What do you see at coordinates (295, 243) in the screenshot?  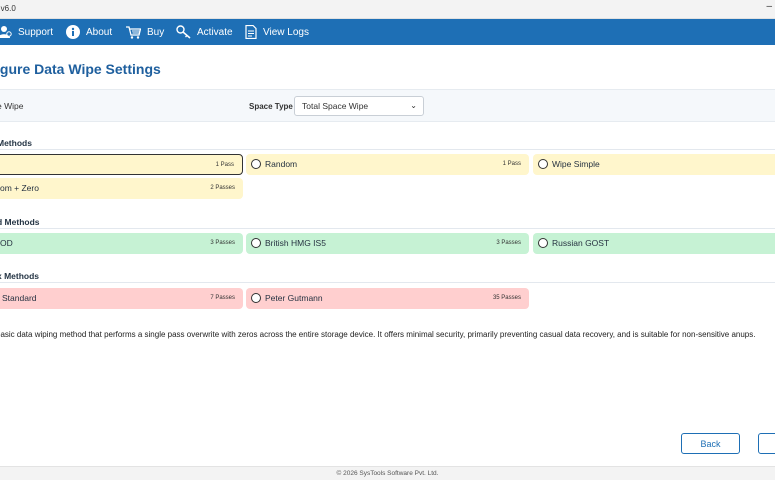 I see `method-name: British HMG IS5` at bounding box center [295, 243].